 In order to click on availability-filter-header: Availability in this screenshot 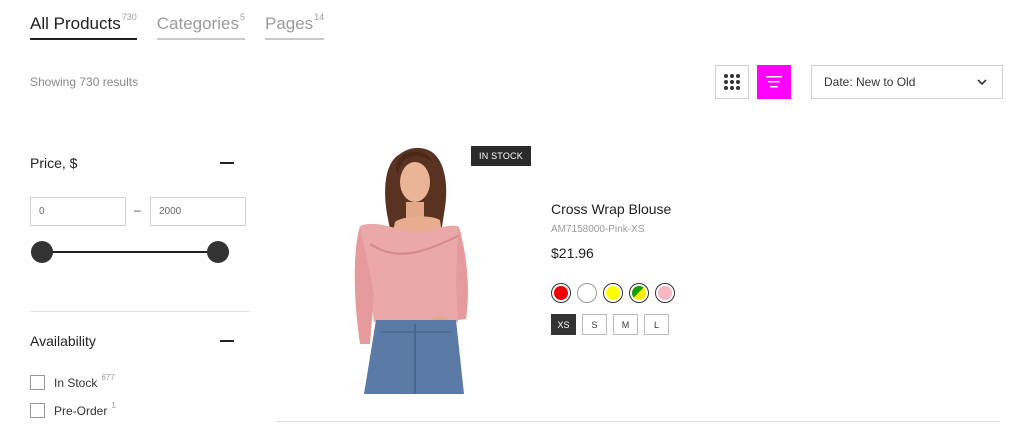, I will do `click(132, 341)`.